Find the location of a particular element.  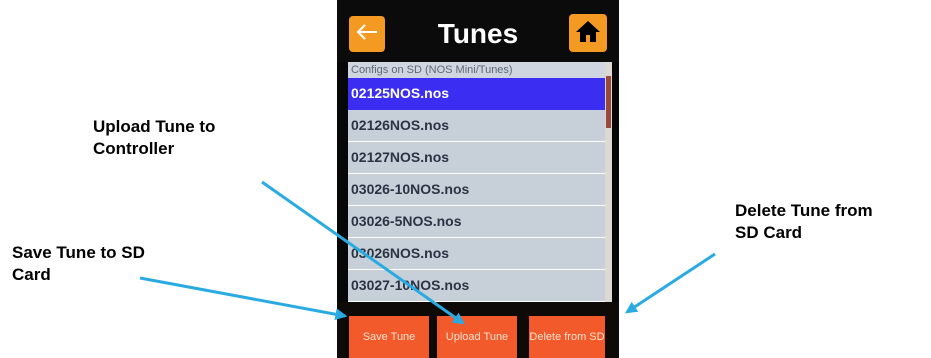

upload-arrow is located at coordinates (363, 252).